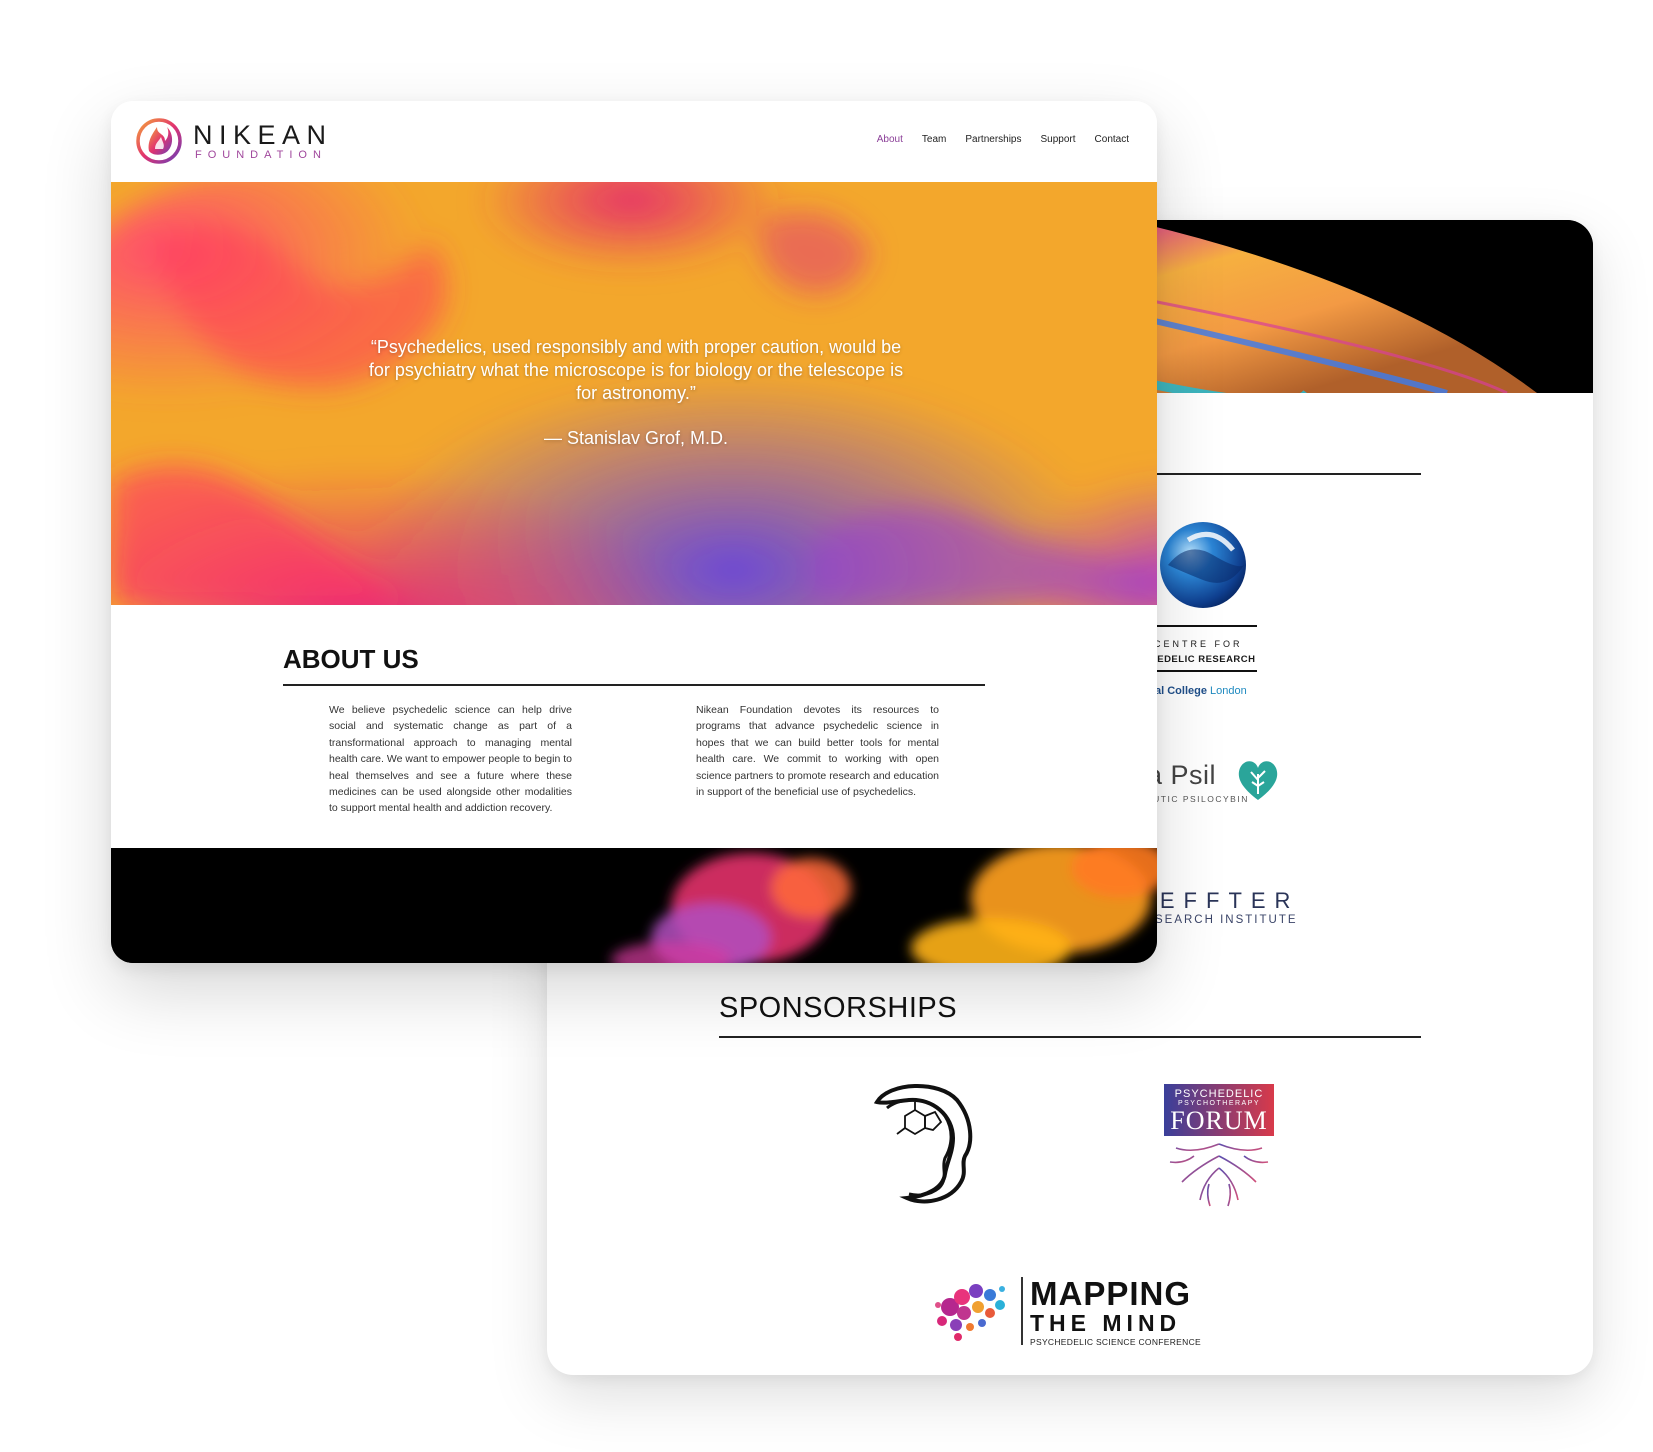 The height and width of the screenshot is (1452, 1653). I want to click on heffter-logo: HEFFTER RESEARCH INSTITUTE, so click(1235, 913).